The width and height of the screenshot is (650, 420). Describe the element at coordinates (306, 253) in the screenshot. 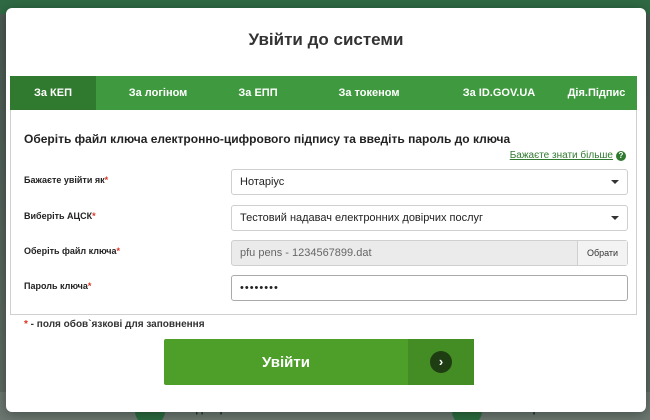

I see `key-file-value: pfu pens - 1234567899.dat` at that location.